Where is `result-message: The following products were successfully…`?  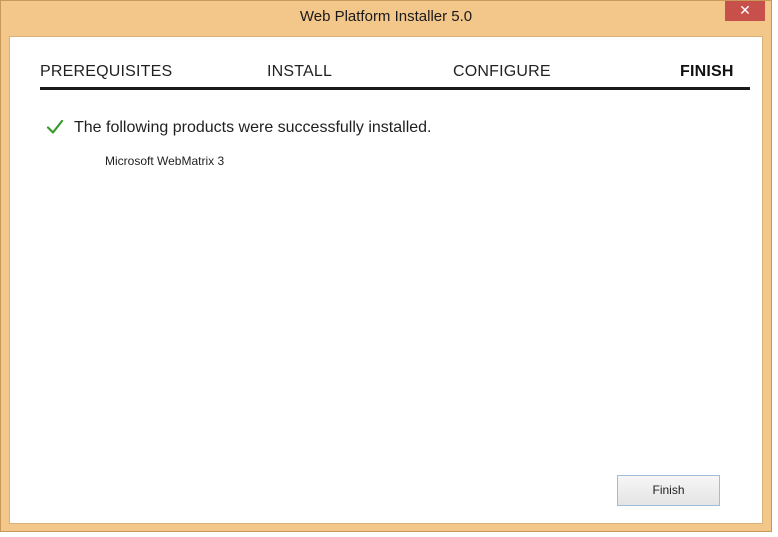
result-message: The following products were successfully… is located at coordinates (253, 127).